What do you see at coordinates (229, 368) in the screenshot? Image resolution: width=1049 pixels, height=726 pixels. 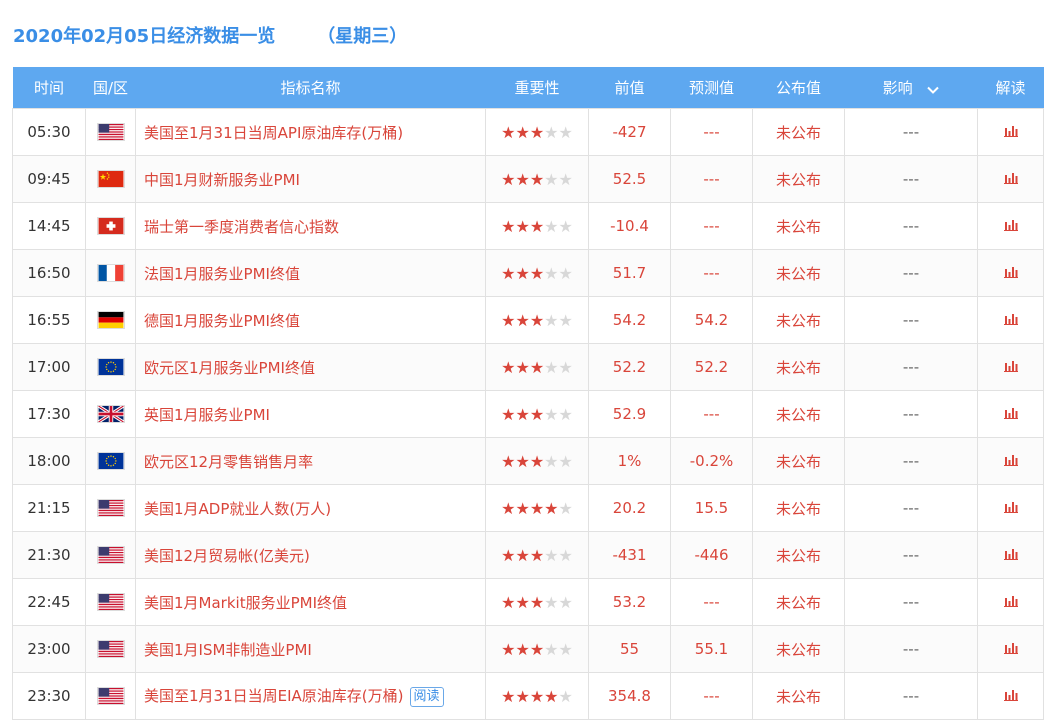 I see `indicator-link: 欧元区1月服务业PMI终值` at bounding box center [229, 368].